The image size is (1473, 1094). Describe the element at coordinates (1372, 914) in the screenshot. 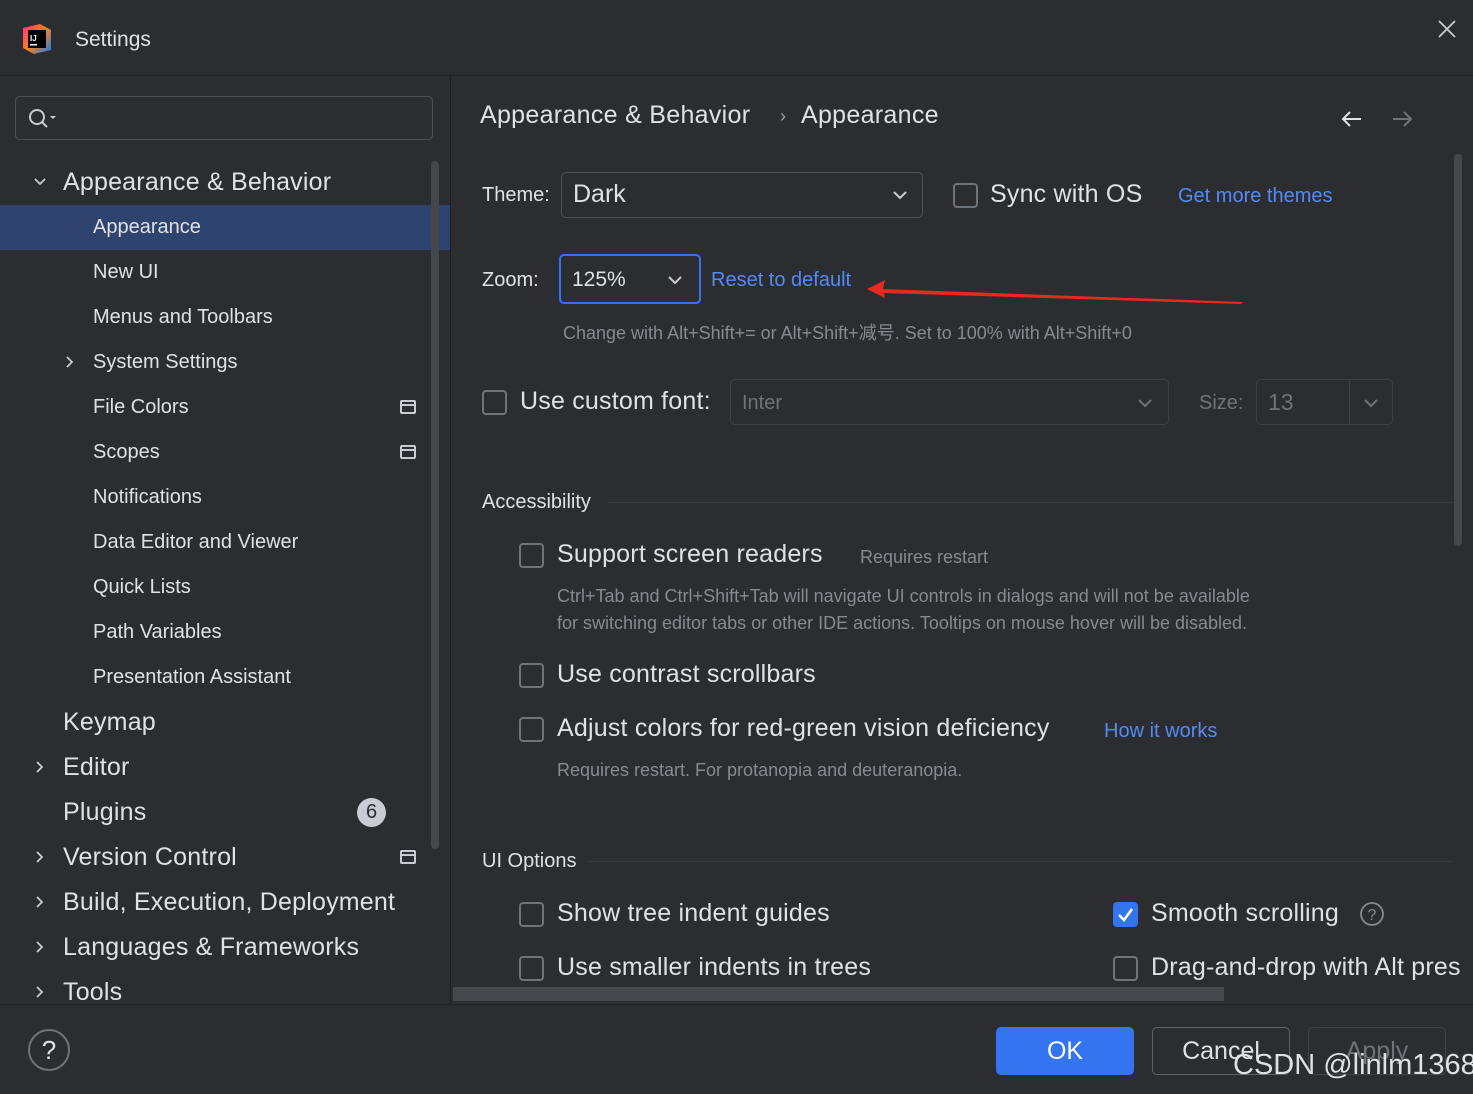

I see `help-question-icon: ?` at that location.